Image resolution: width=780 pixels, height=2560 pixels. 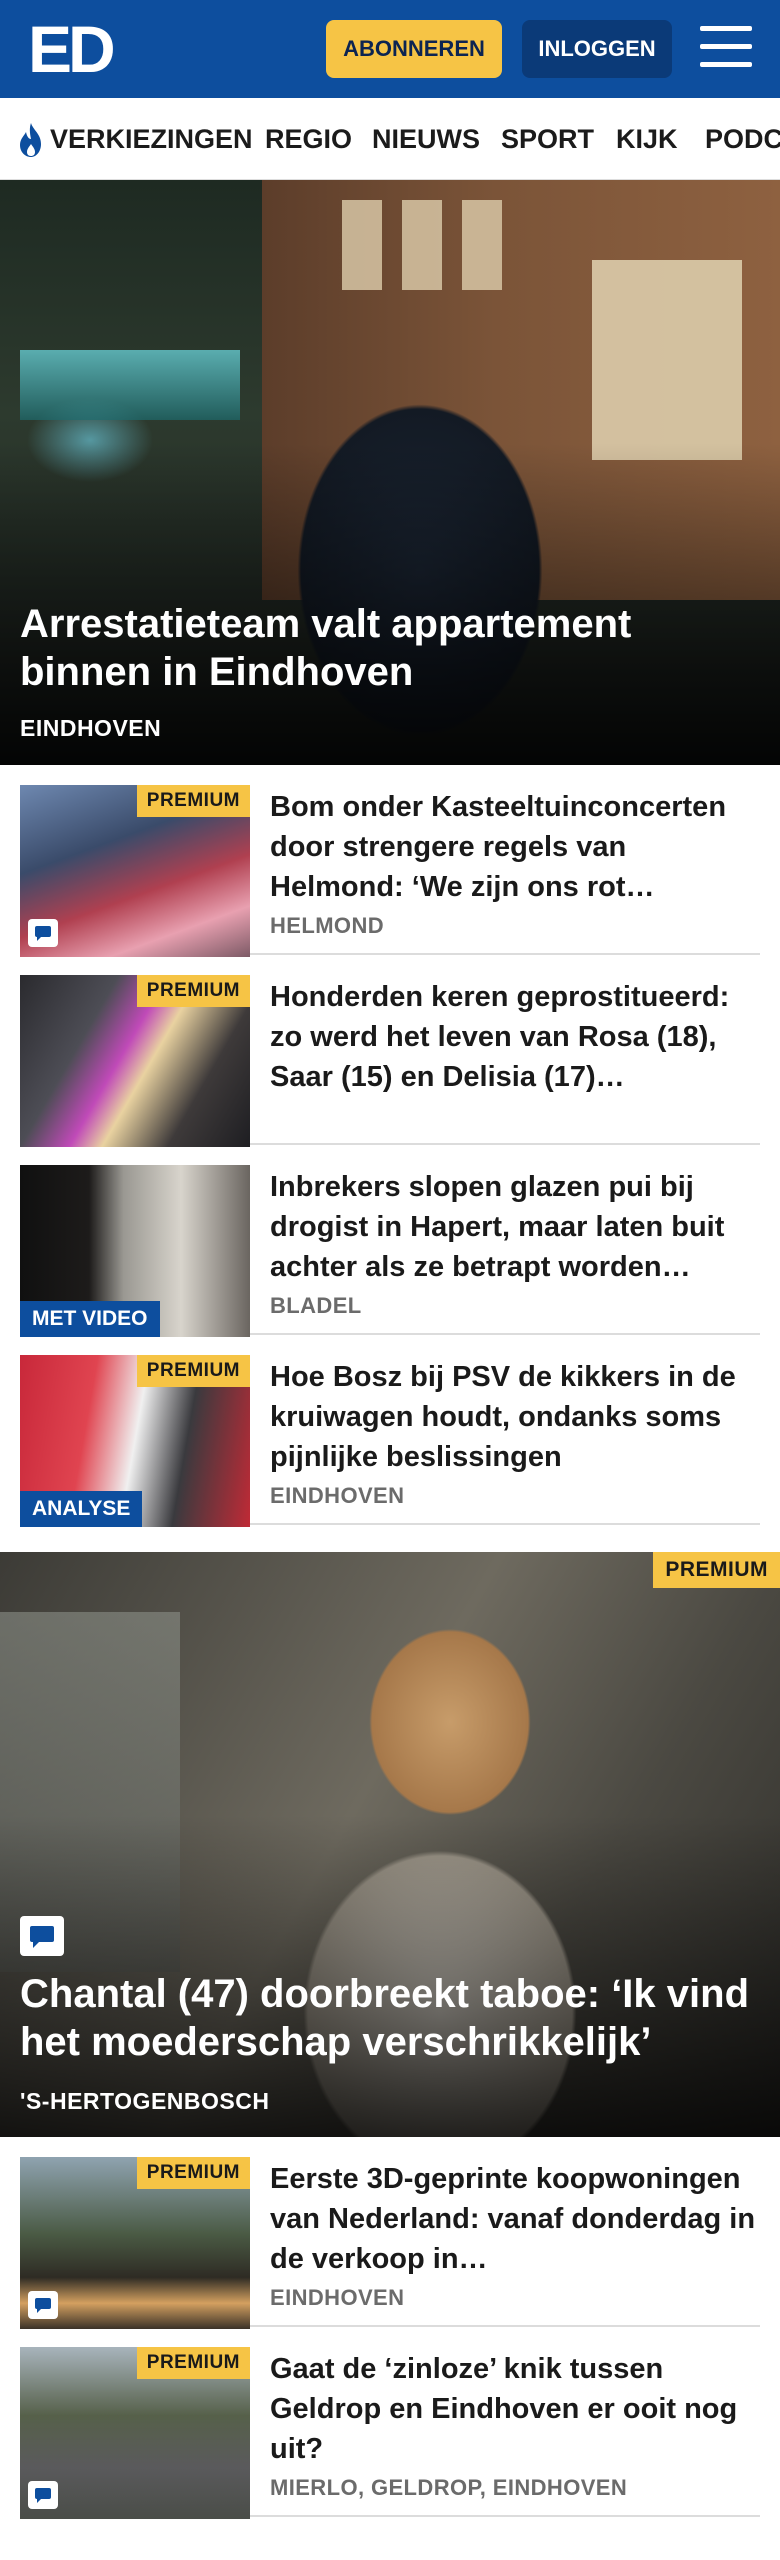 I want to click on site-logo: ED, so click(x=72, y=49).